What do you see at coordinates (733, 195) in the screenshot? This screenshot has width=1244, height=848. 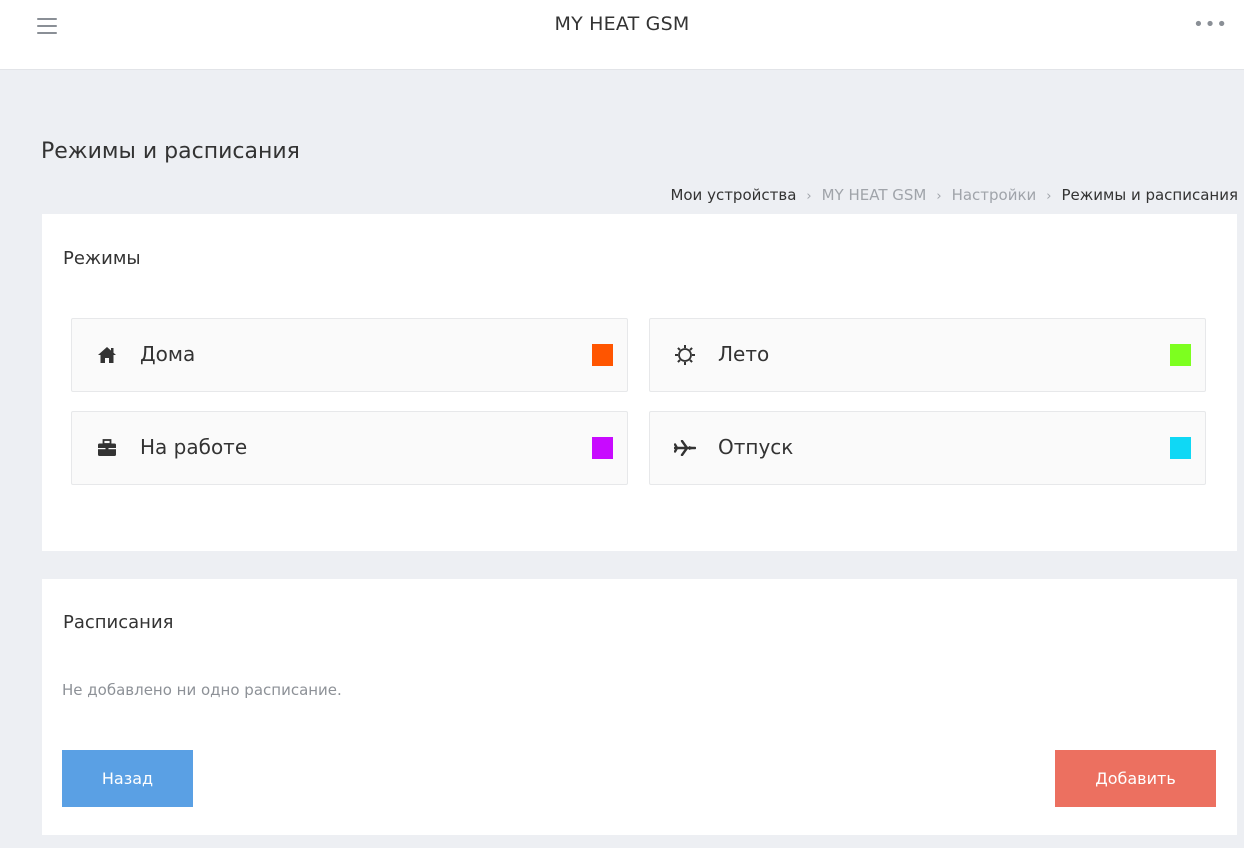 I see `breadcrumb-item-devices: Мои устройства` at bounding box center [733, 195].